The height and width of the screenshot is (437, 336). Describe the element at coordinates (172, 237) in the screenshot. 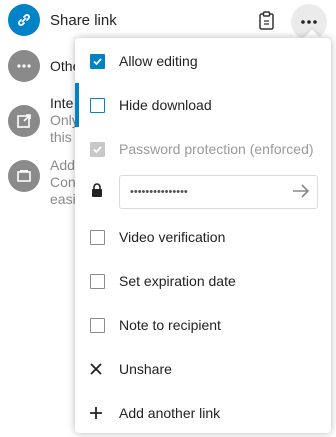

I see `video-verification-label: Video verification` at that location.